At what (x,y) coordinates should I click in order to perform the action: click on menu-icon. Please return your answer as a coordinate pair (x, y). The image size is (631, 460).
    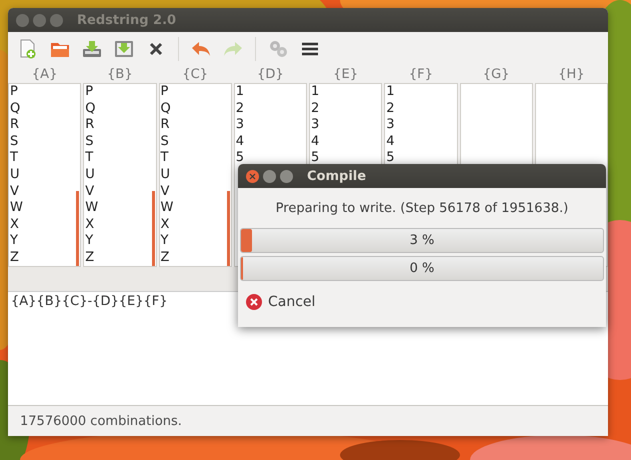
    Looking at the image, I should click on (310, 49).